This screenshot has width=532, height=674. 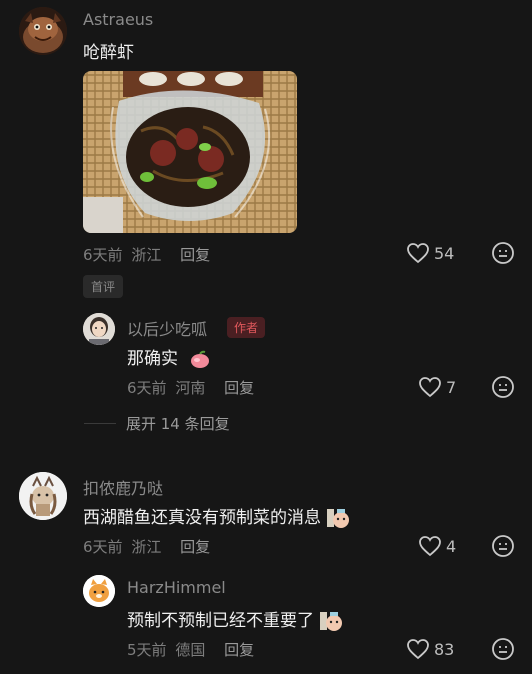 I want to click on reply-location: 河南, so click(x=190, y=388).